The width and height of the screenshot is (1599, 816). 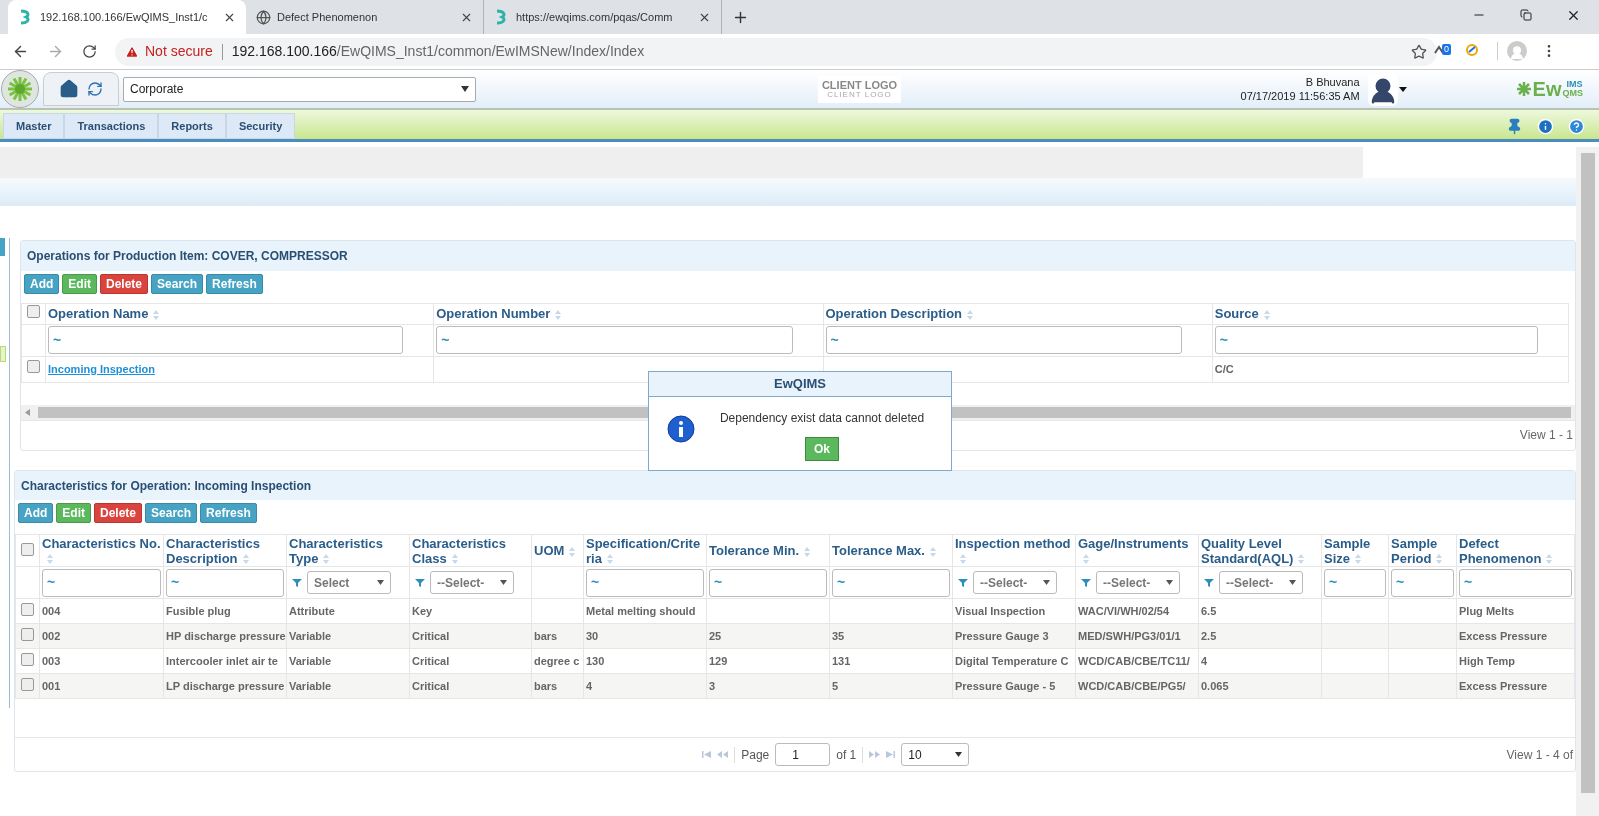 What do you see at coordinates (1486, 610) in the screenshot?
I see `table-cell: Plug Melts` at bounding box center [1486, 610].